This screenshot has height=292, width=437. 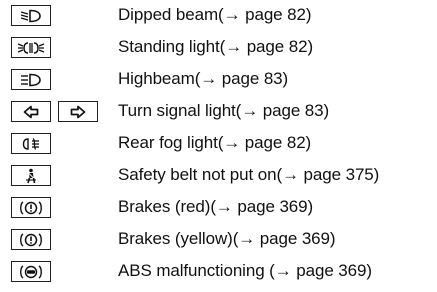 I want to click on indicator-row-brakes-red: Brakes (red)(→ page 369), so click(x=218, y=208).